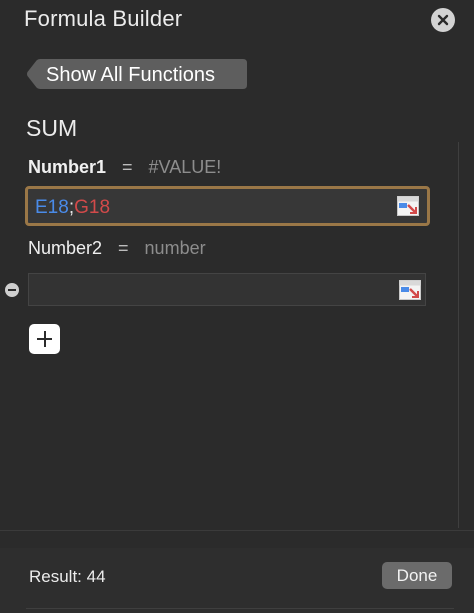 The height and width of the screenshot is (613, 474). What do you see at coordinates (103, 18) in the screenshot?
I see `panel-title: Formula Builder` at bounding box center [103, 18].